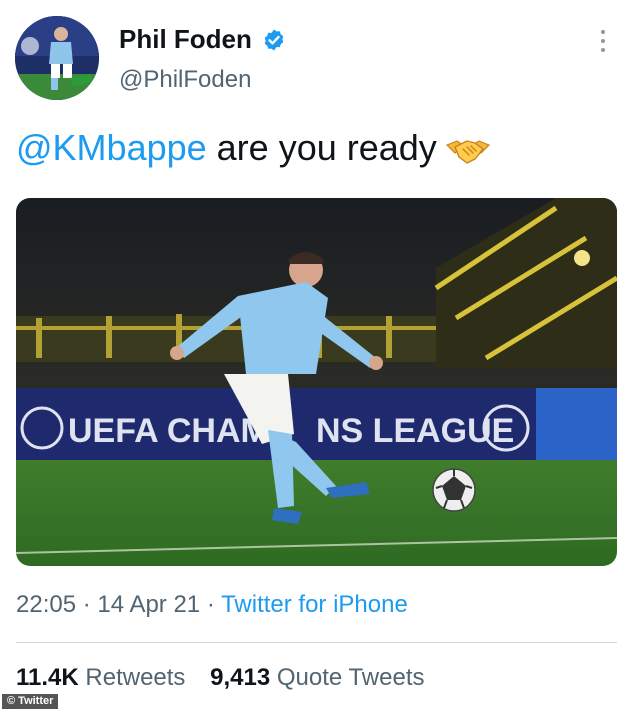 Image resolution: width=634 pixels, height=710 pixels. I want to click on image-credit: © Twitter, so click(30, 701).